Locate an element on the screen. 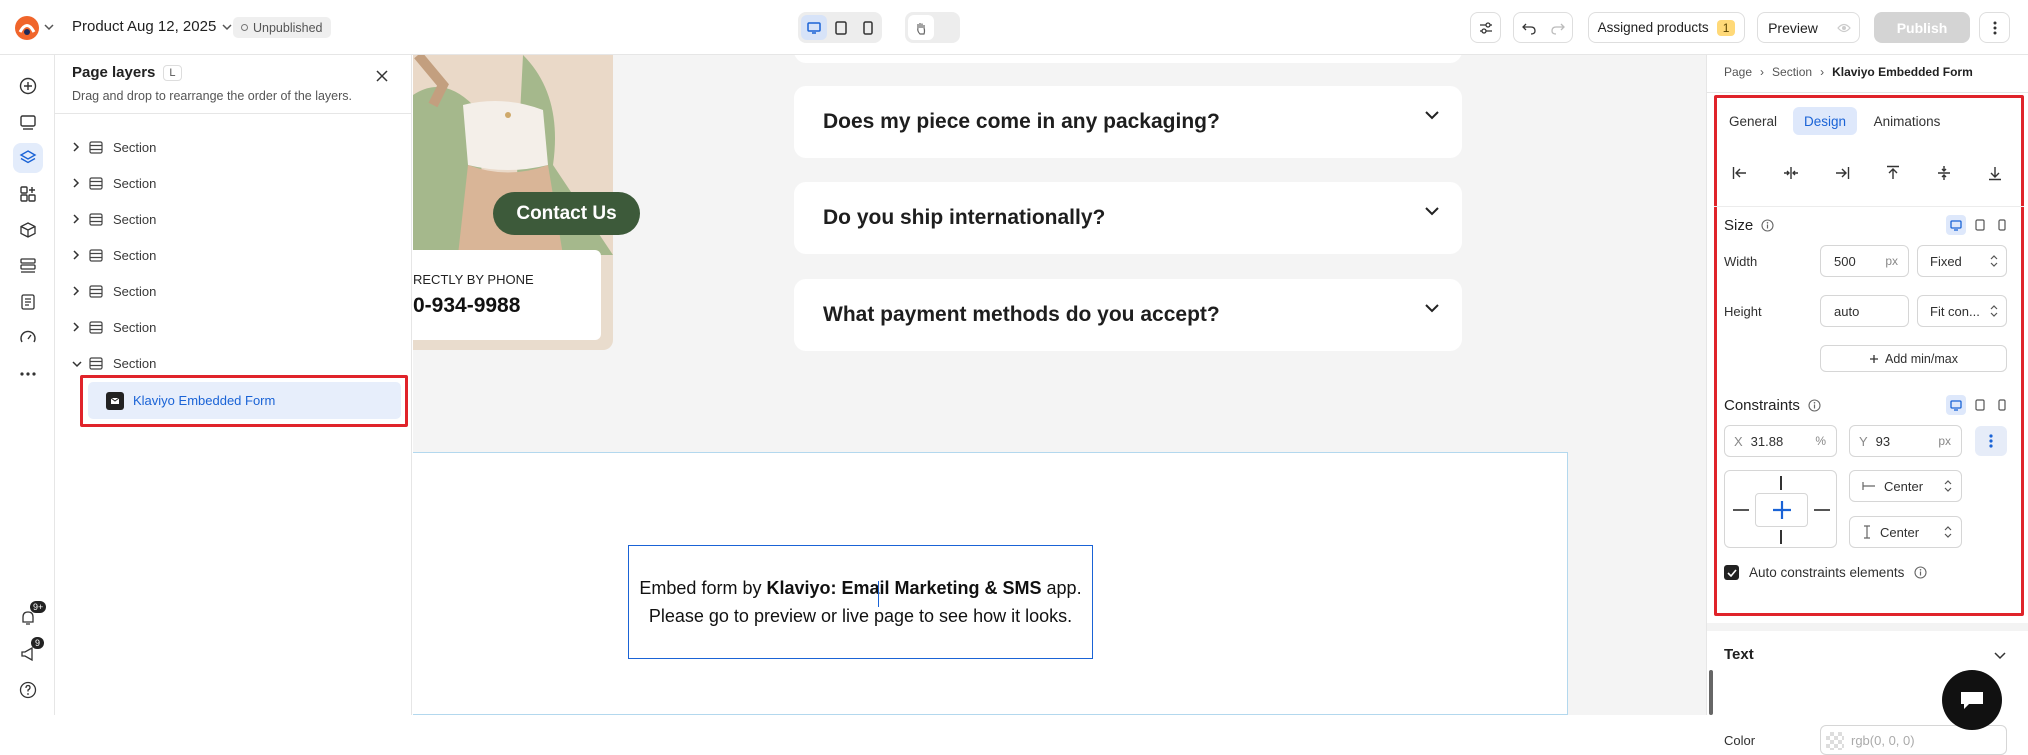 The height and width of the screenshot is (755, 2028). hand-tool-button is located at coordinates (921, 27).